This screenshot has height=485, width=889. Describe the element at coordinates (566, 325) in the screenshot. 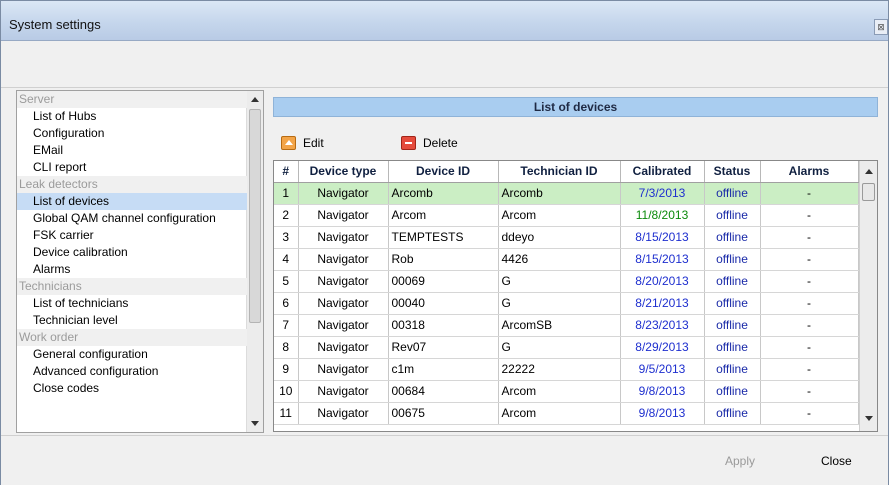

I see `table-row: 7 Navigator 00318 ArcomSB 8/23/2013 offline -` at that location.